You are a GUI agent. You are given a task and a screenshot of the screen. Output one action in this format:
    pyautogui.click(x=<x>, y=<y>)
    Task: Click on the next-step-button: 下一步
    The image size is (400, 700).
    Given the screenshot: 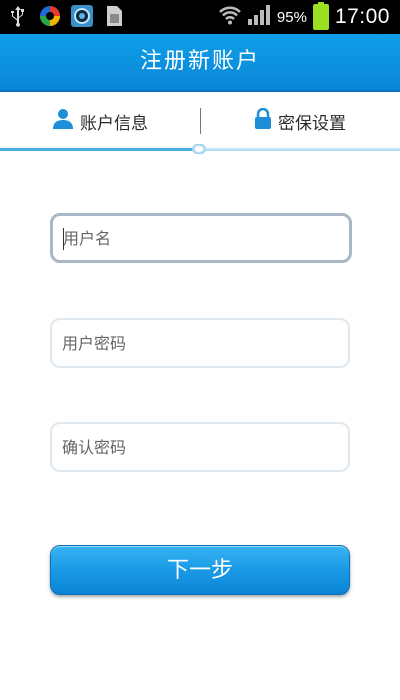 What is the action you would take?
    pyautogui.click(x=200, y=570)
    